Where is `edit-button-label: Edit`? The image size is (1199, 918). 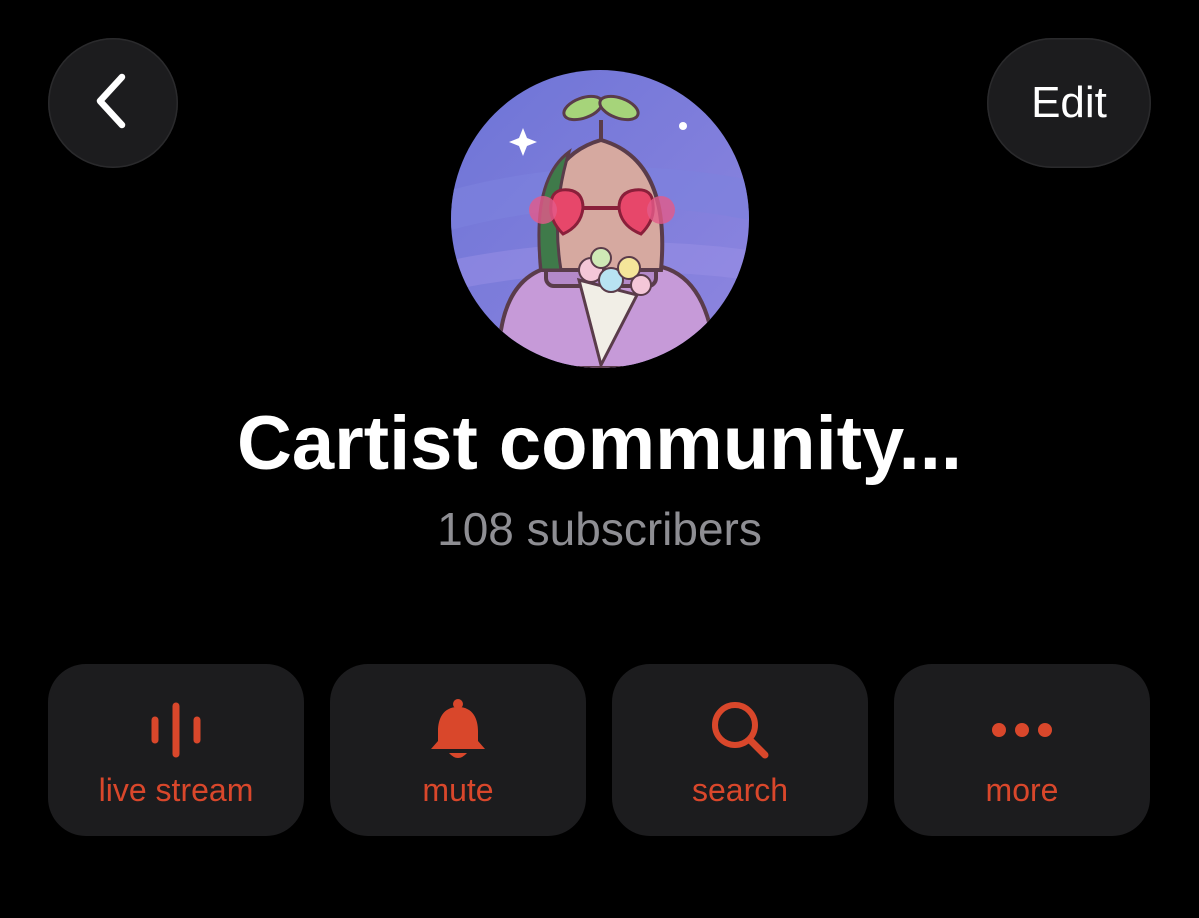 edit-button-label: Edit is located at coordinates (1069, 102).